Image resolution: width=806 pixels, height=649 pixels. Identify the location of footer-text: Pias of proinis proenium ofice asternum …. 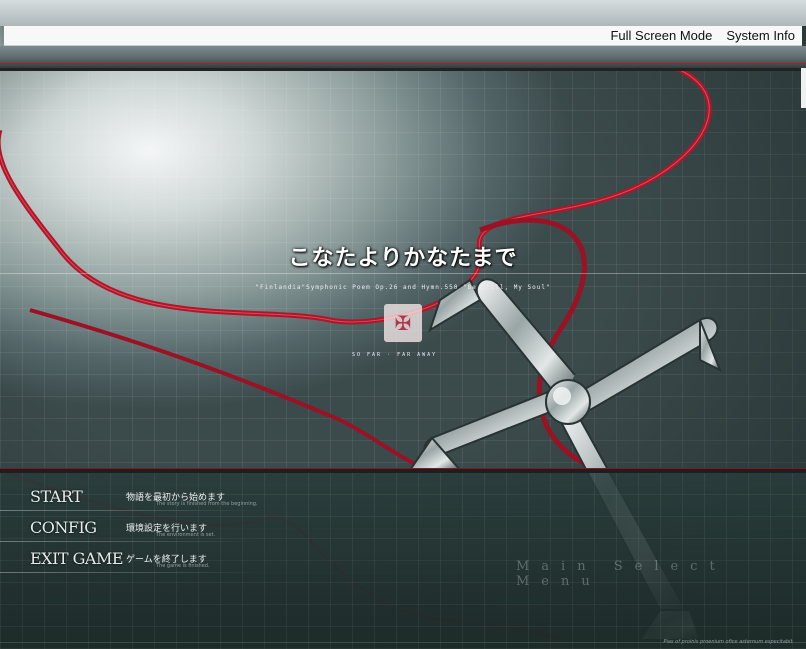
(728, 642).